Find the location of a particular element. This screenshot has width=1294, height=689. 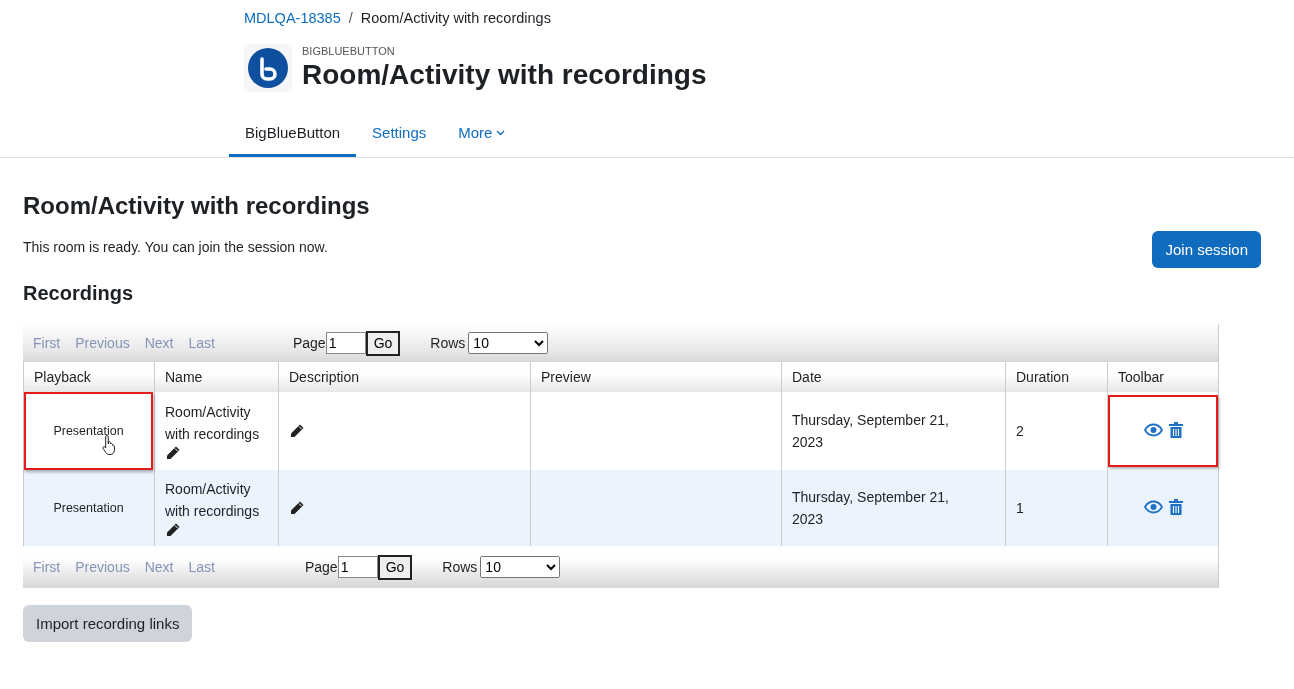

column-header: Duration is located at coordinates (1056, 377).